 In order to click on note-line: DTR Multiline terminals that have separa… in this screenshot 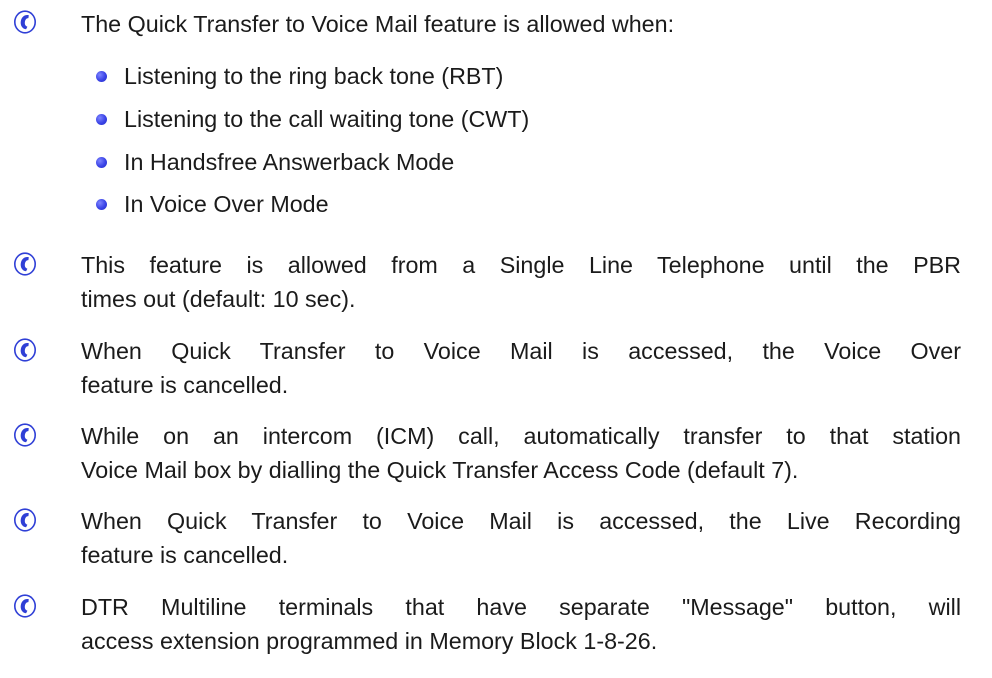, I will do `click(521, 607)`.